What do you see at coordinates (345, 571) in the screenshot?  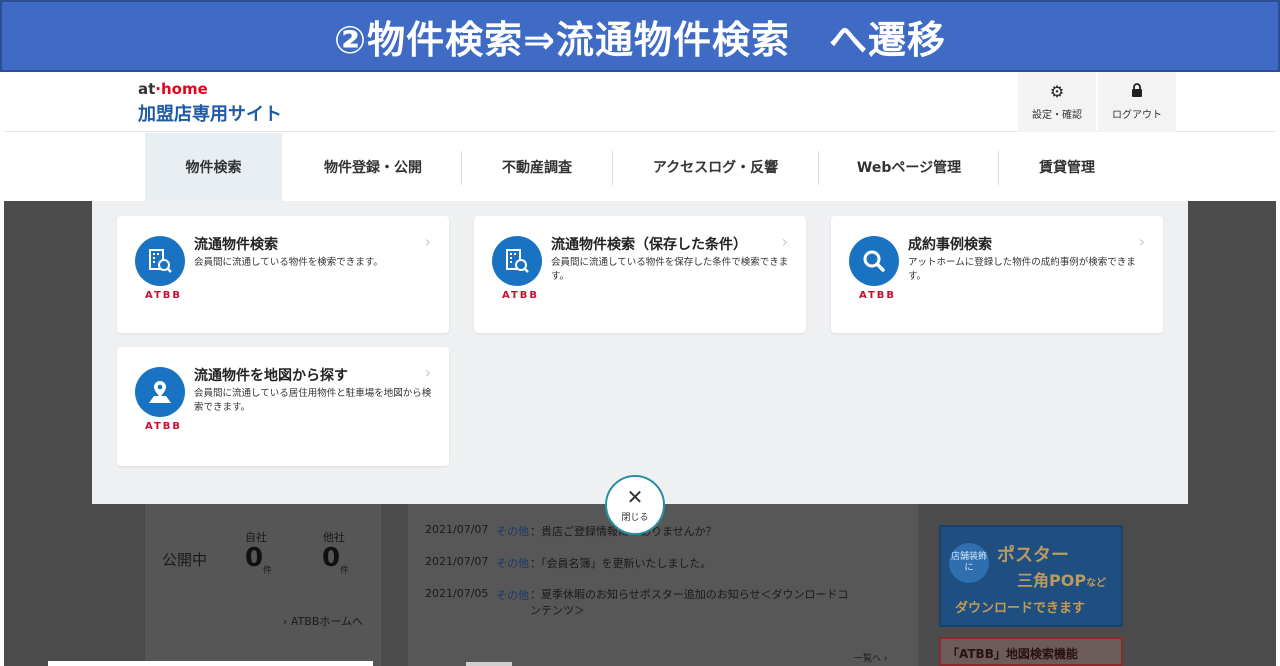 I see `other-count-unit: 件` at bounding box center [345, 571].